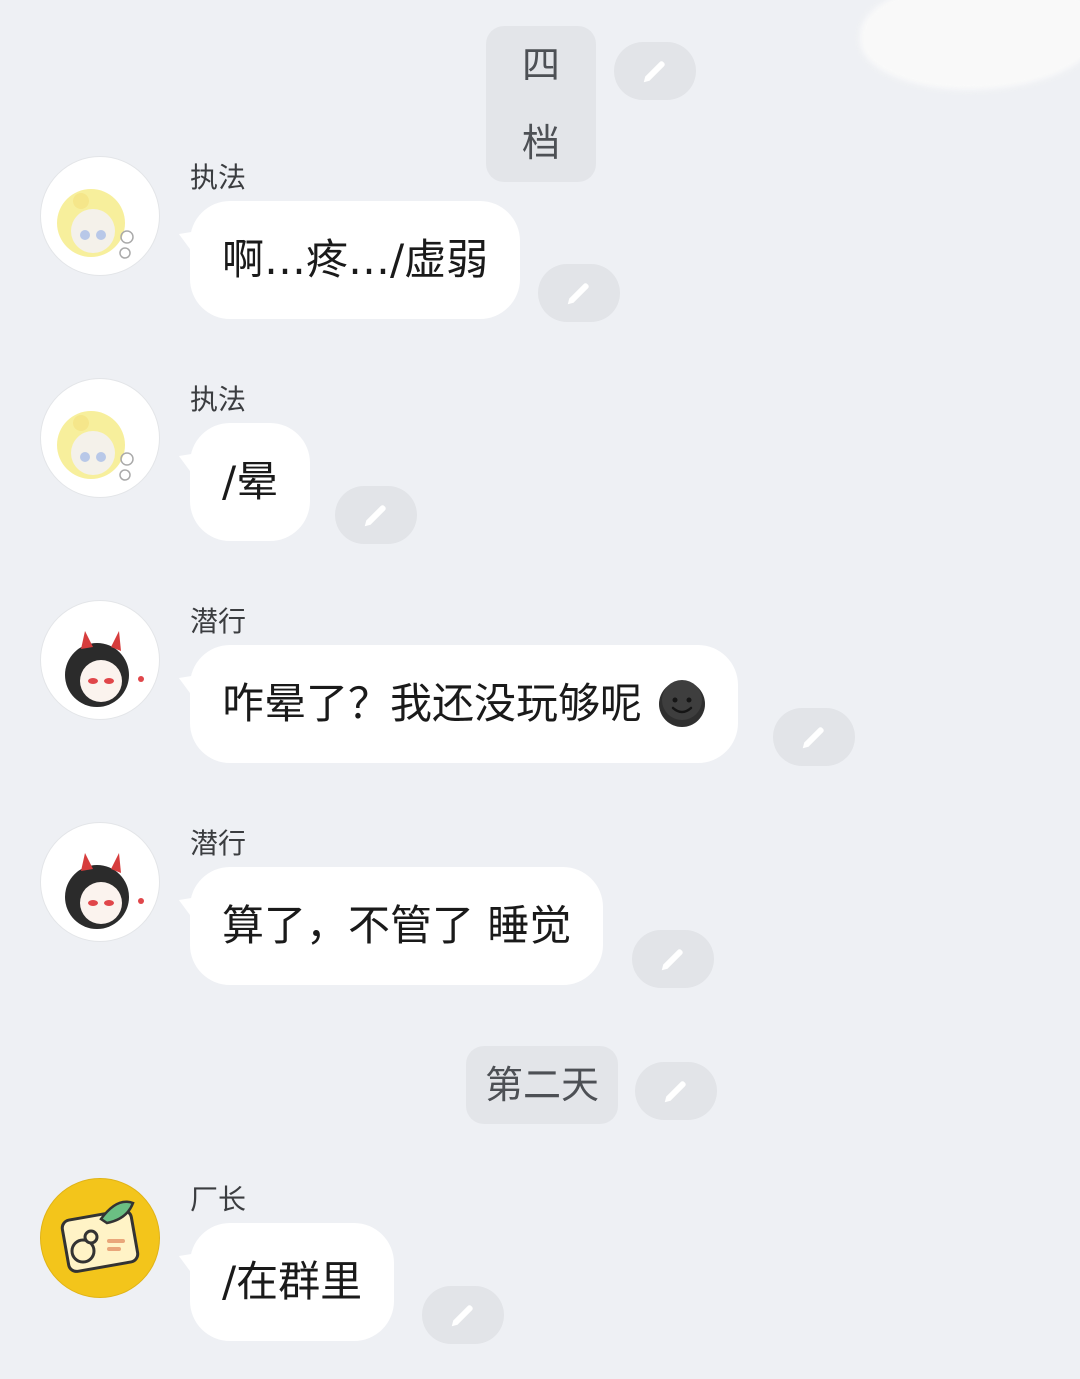 The width and height of the screenshot is (1080, 1379). What do you see at coordinates (541, 104) in the screenshot?
I see `chapter-divider-chip: 四档` at bounding box center [541, 104].